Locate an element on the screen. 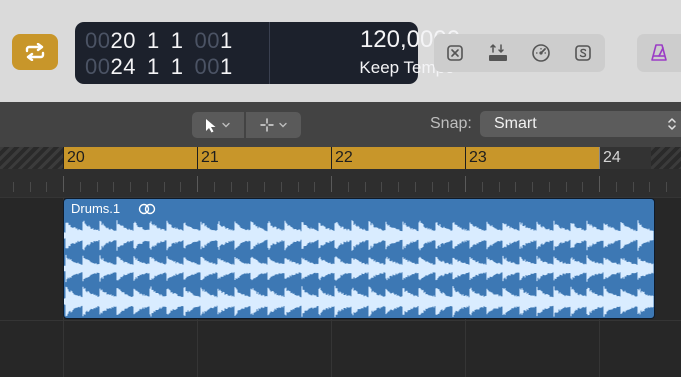 The image size is (681, 377). command-tool-menu is located at coordinates (273, 125).